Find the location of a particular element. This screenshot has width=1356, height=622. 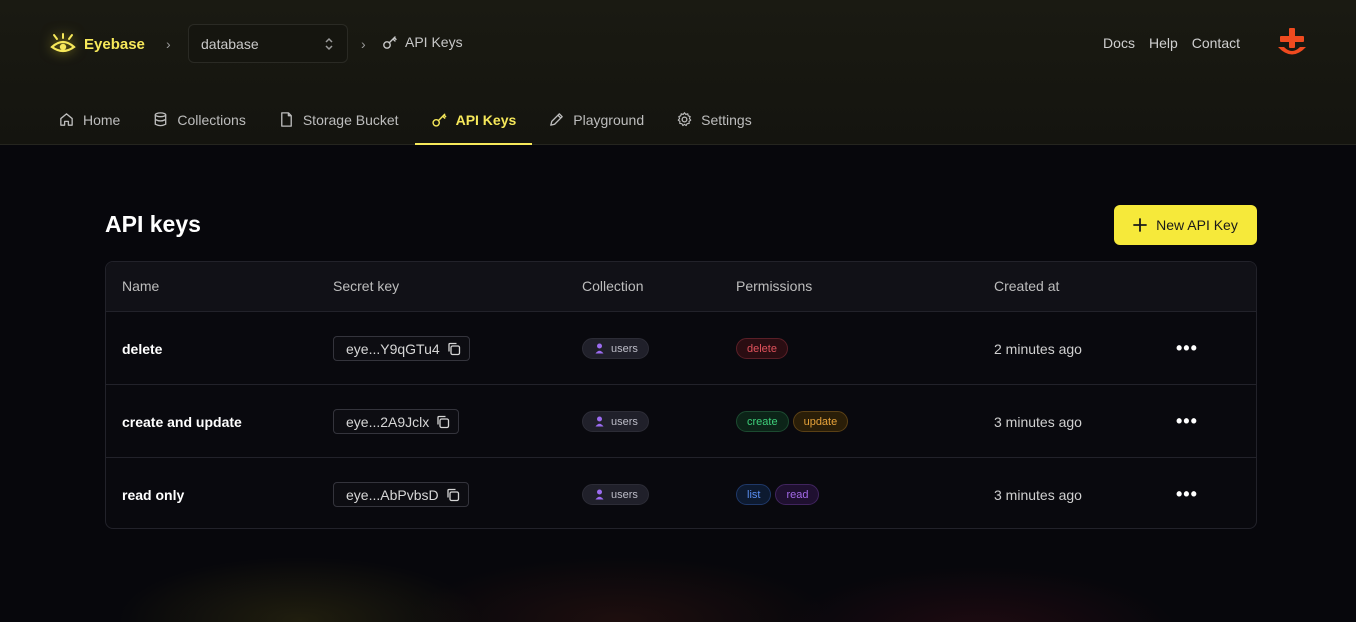

new-api-key-button: New API Key is located at coordinates (1185, 225).